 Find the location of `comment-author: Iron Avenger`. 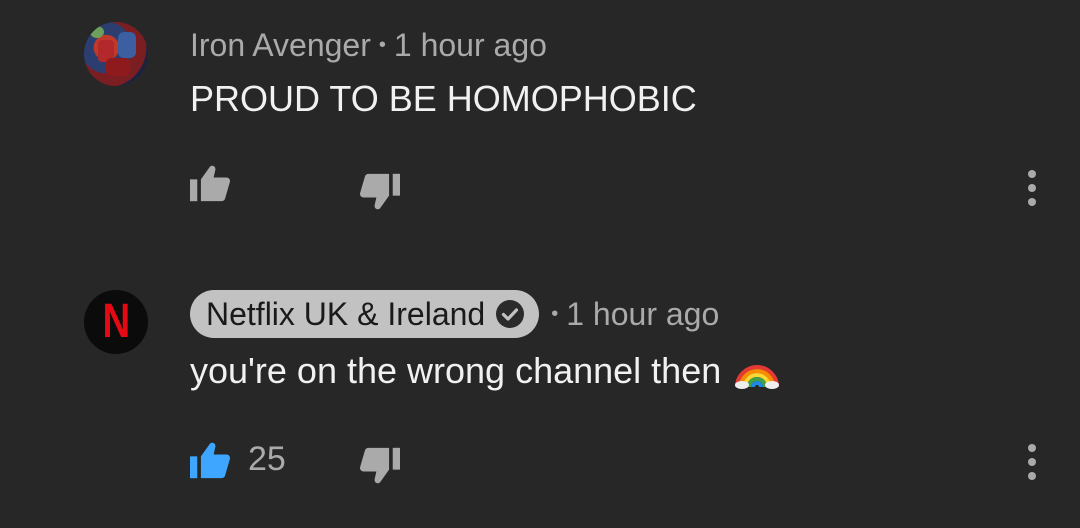

comment-author: Iron Avenger is located at coordinates (280, 45).